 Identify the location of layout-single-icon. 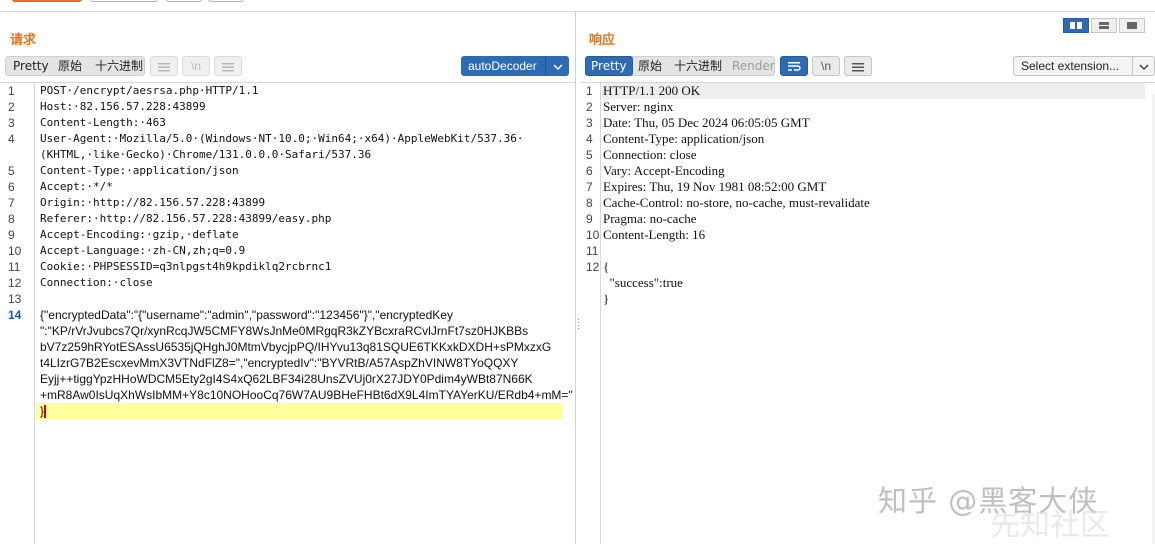
(1132, 25).